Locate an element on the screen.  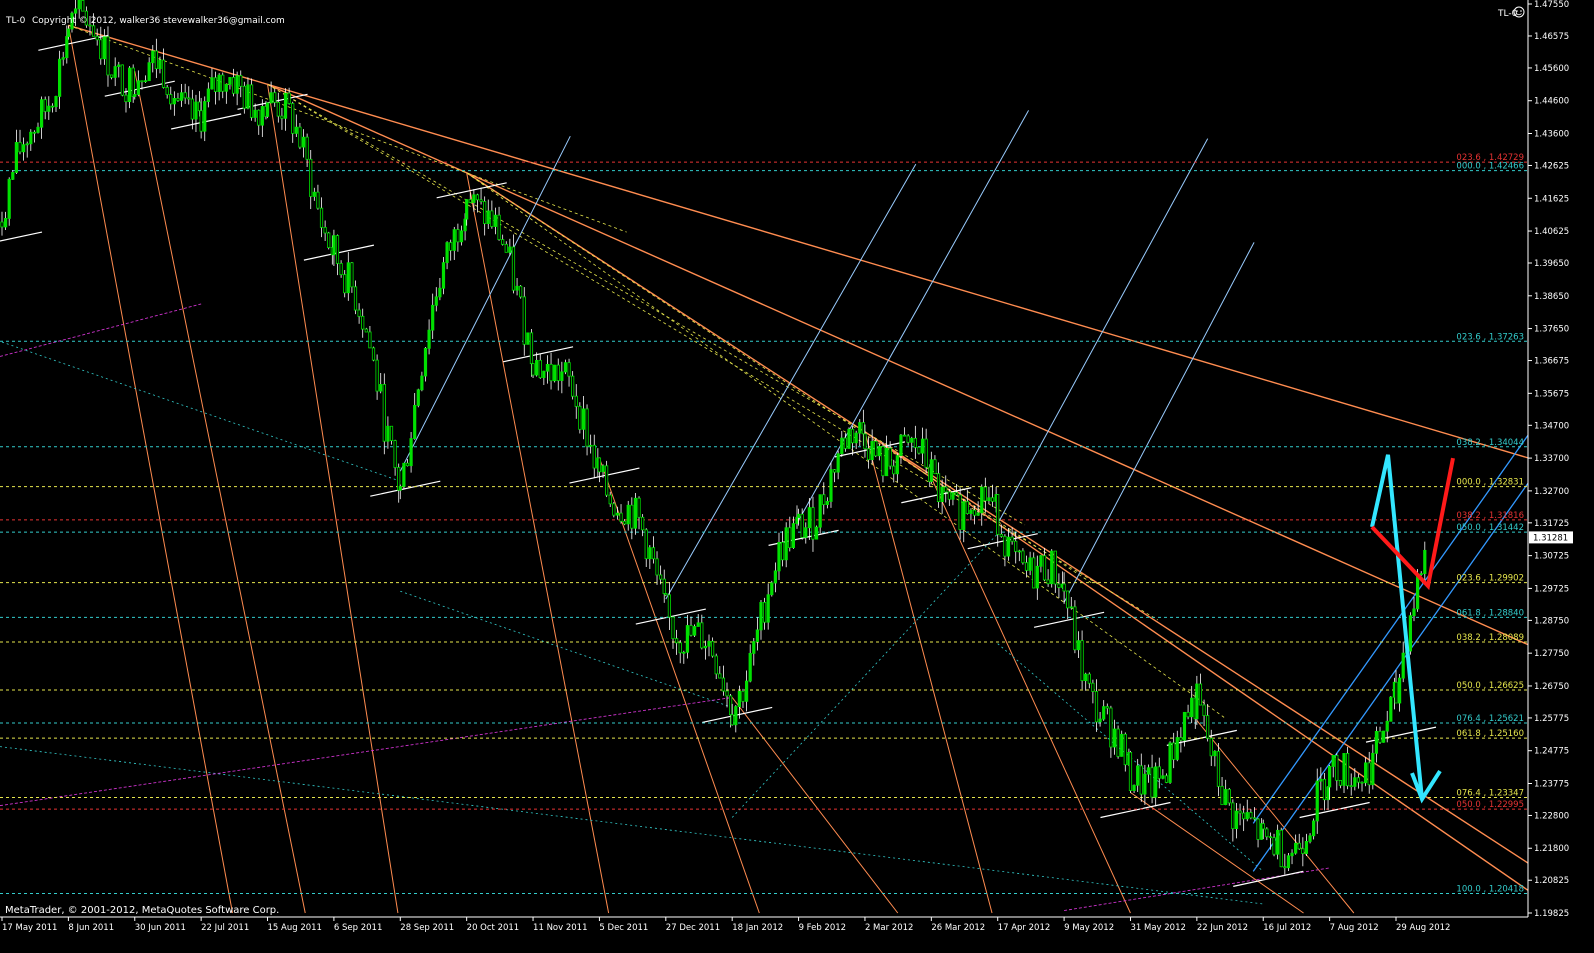
price-tick-label: 1.22800 is located at coordinates (1551, 816).